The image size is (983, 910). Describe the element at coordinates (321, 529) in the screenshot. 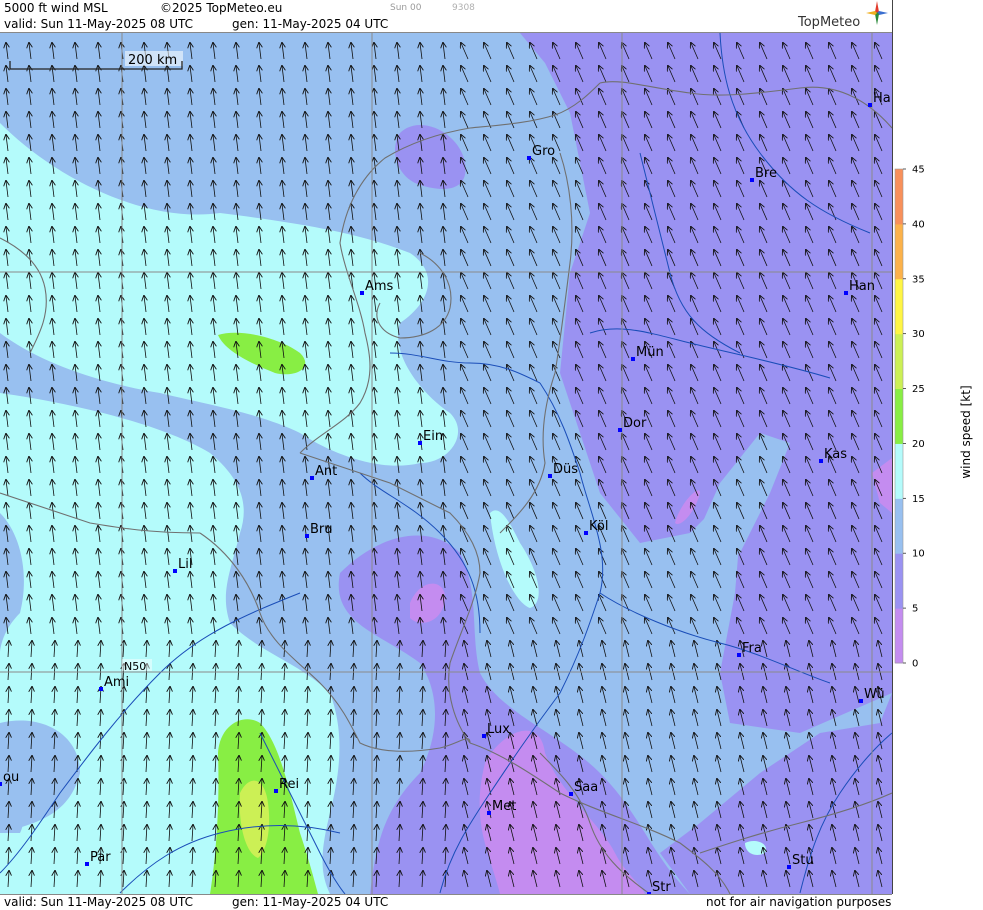

I see `city-label-11: Bru` at that location.